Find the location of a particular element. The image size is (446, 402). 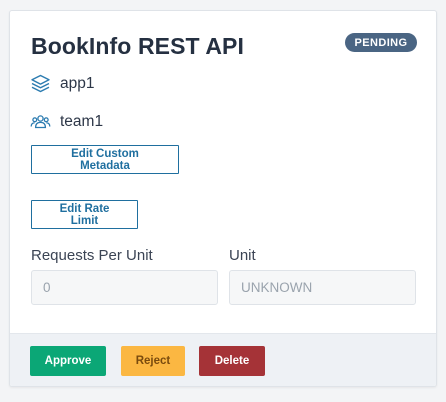

edit-rate-limit-button: Edit Rate Limit is located at coordinates (84, 214).